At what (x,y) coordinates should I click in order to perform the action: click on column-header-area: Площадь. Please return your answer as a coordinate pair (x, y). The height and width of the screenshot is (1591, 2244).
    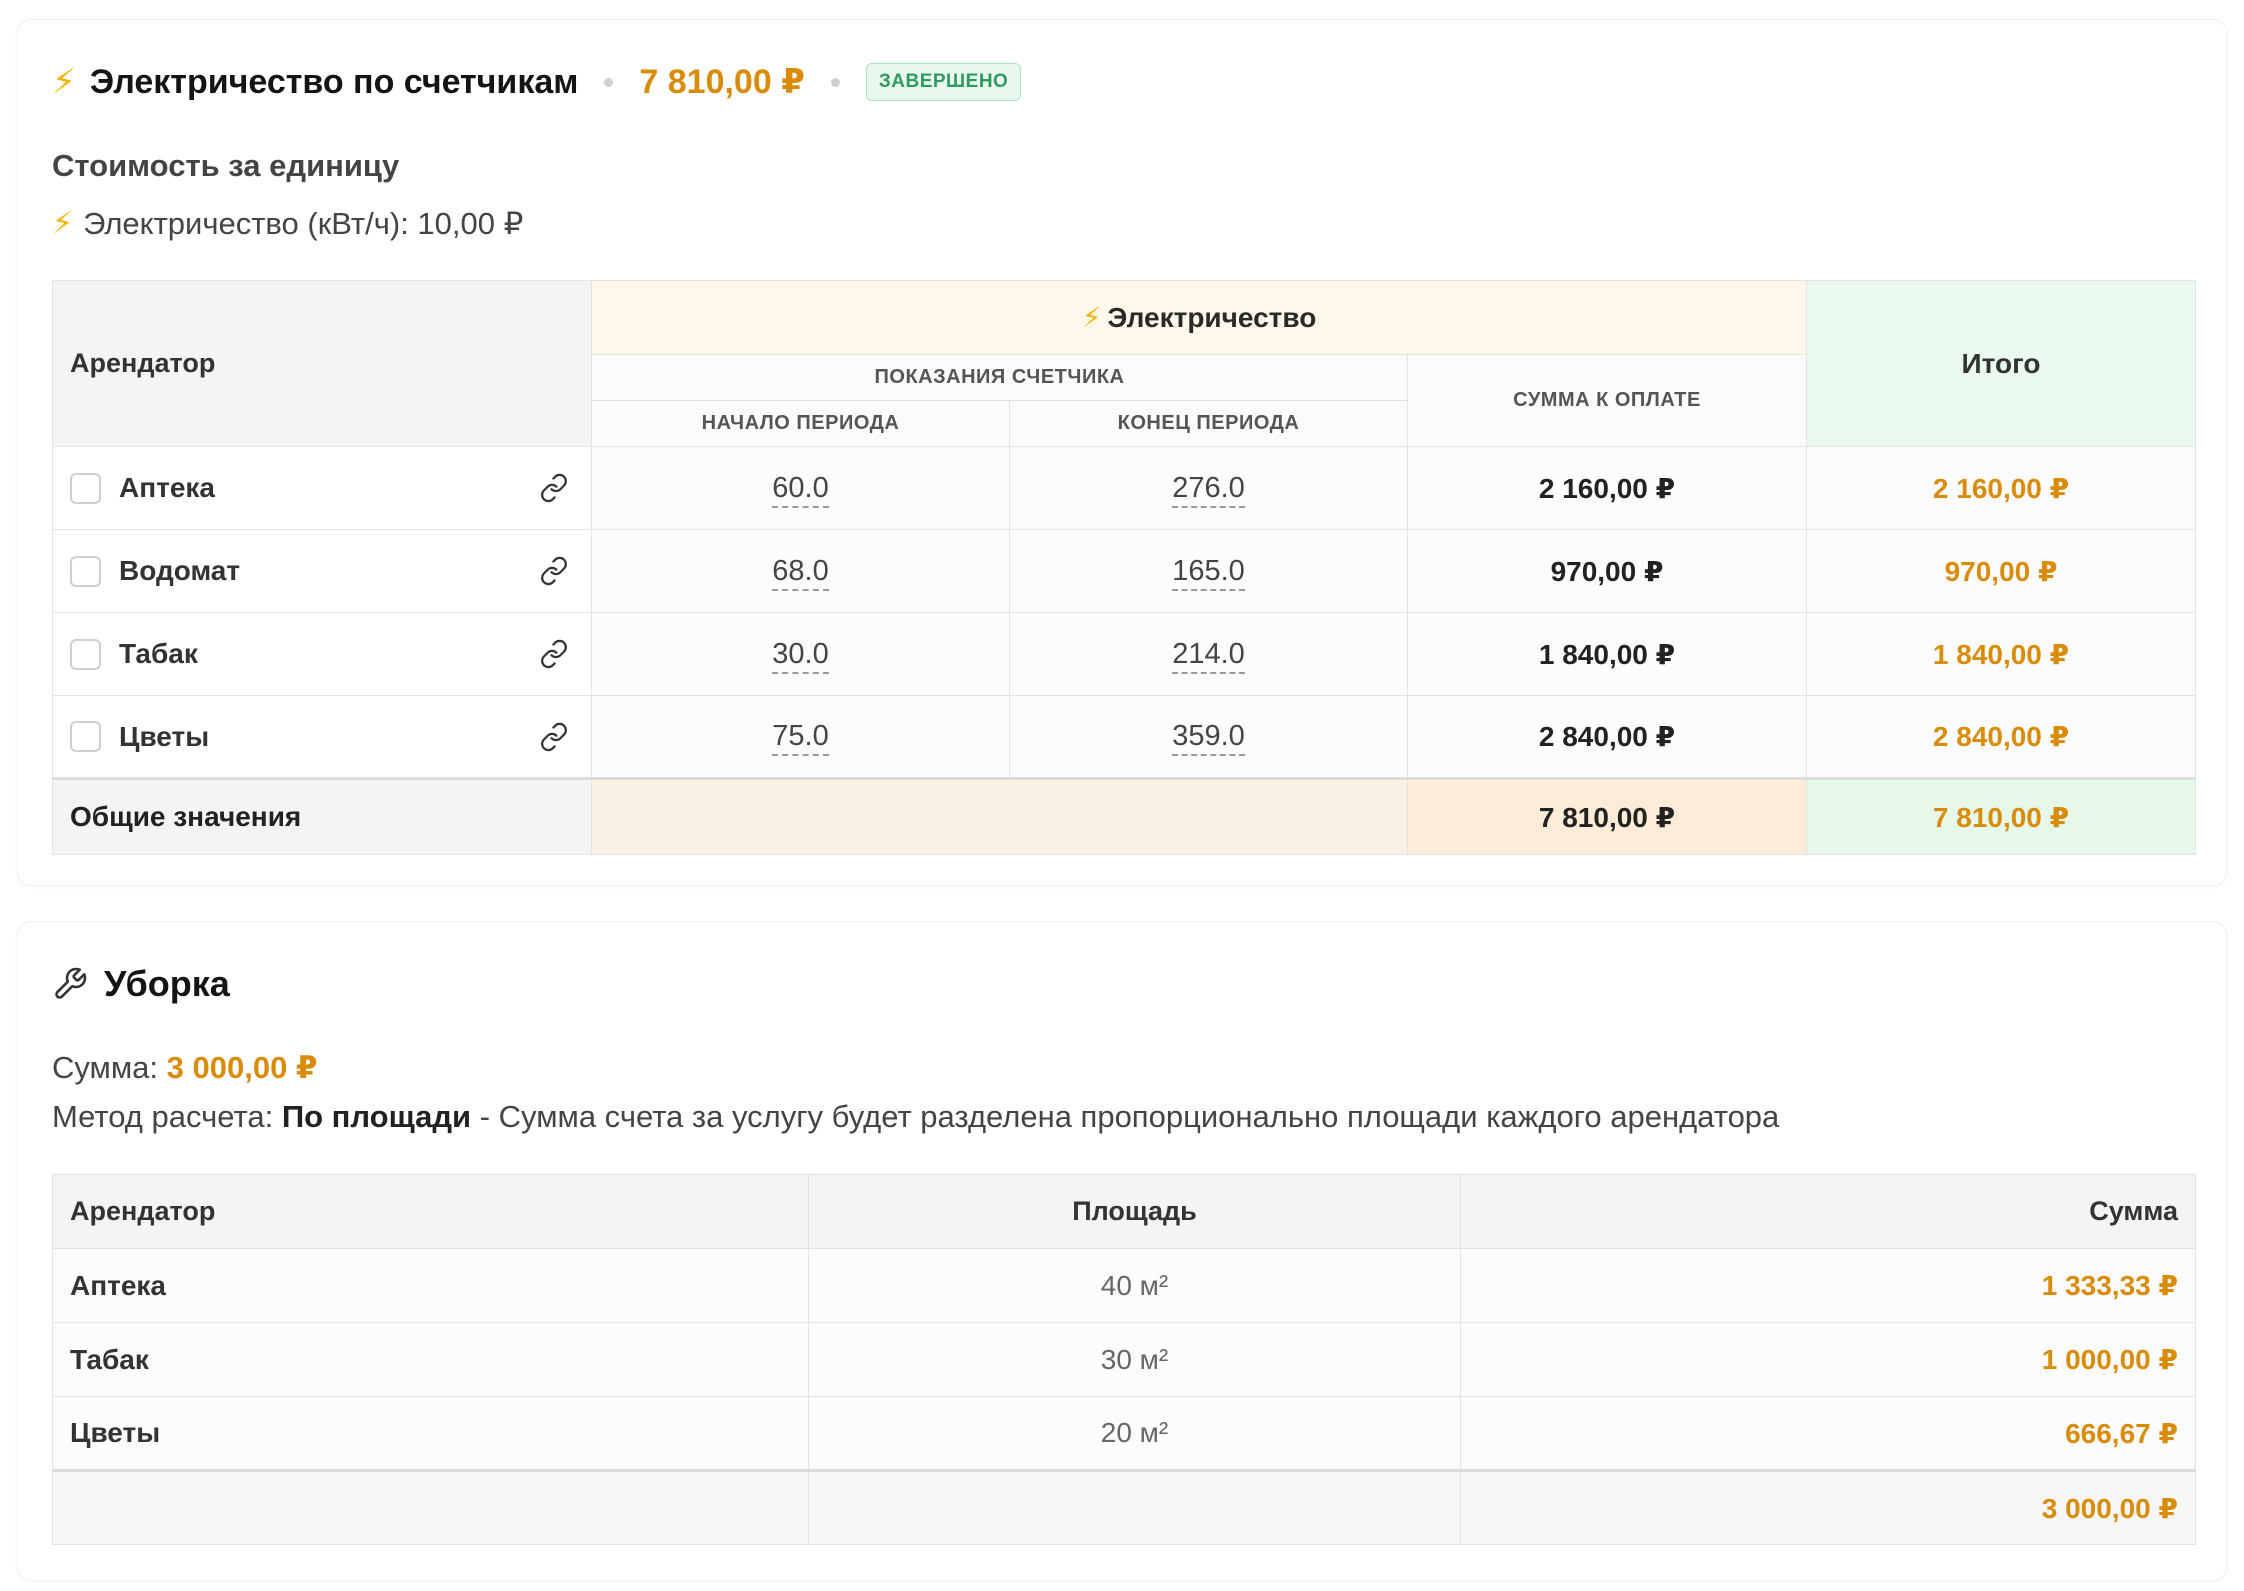
    Looking at the image, I should click on (1134, 1211).